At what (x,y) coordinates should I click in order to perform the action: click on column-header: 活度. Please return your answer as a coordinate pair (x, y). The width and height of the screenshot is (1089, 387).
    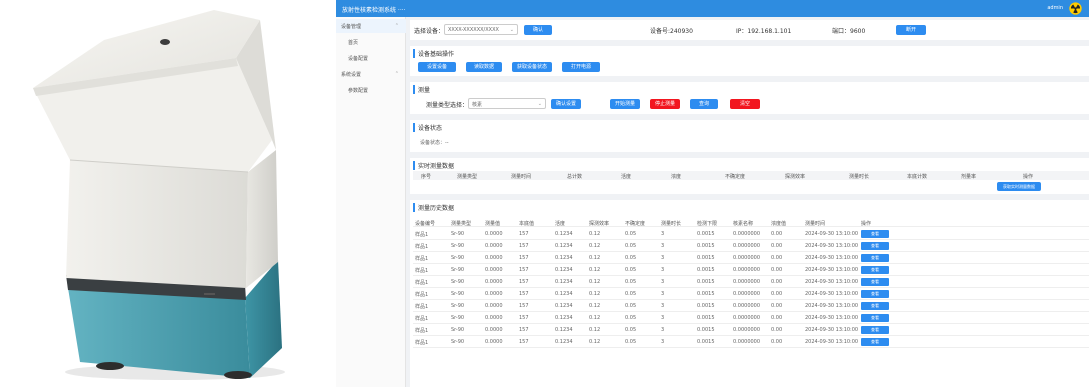
    Looking at the image, I should click on (560, 224).